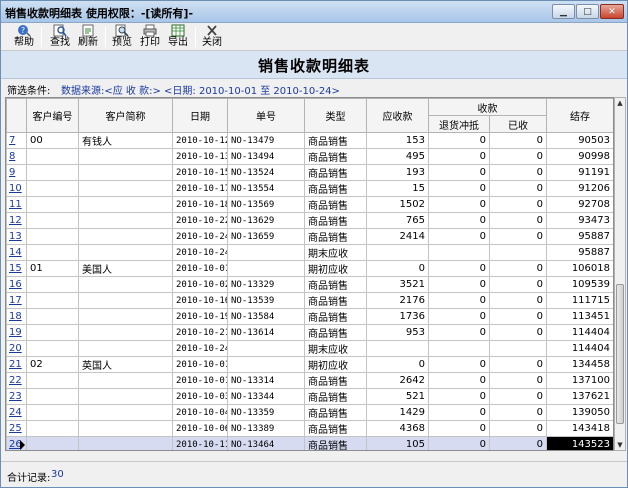 The height and width of the screenshot is (488, 628). I want to click on cell-balance: 109539, so click(579, 284).